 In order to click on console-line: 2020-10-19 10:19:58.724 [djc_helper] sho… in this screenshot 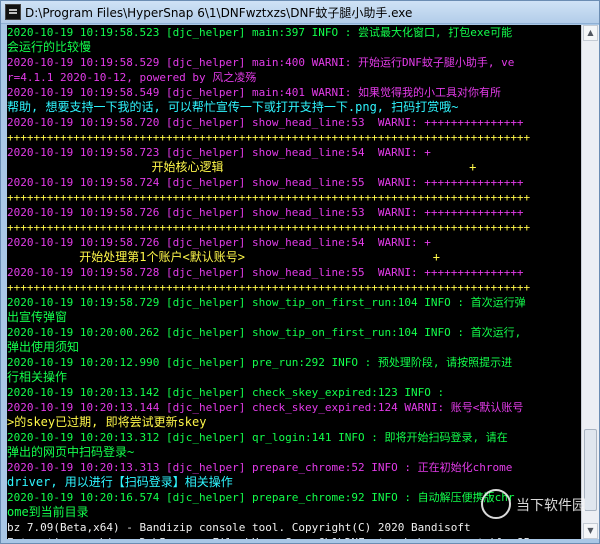, I will do `click(265, 182)`.